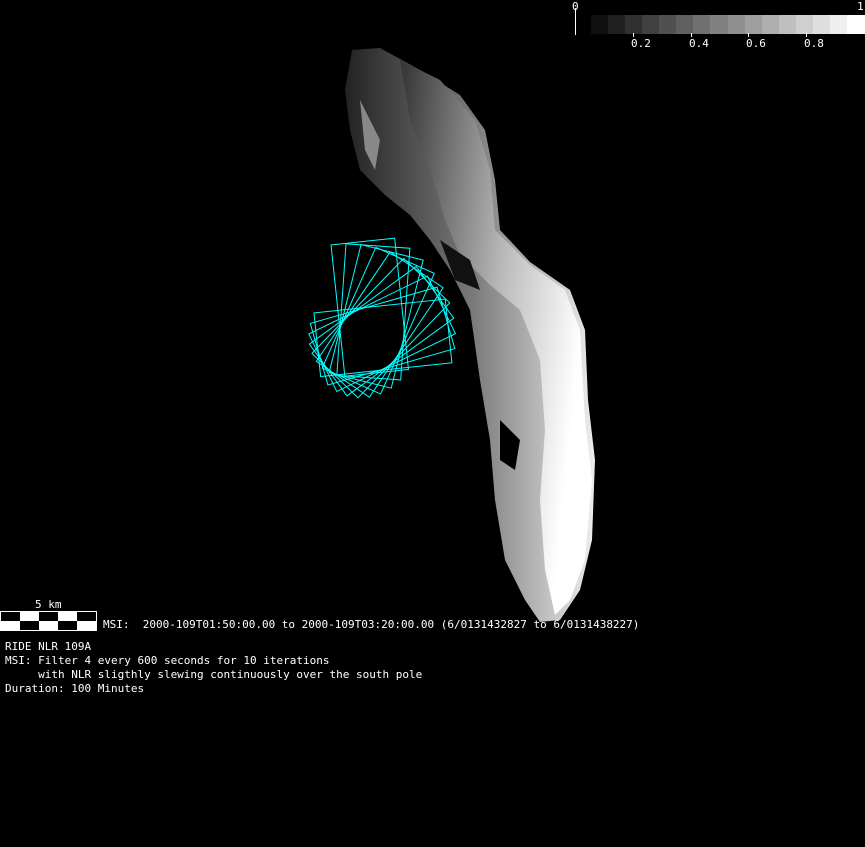 The width and height of the screenshot is (865, 847). Describe the element at coordinates (814, 43) in the screenshot. I see `colorbar-tick-label: 0.8` at that location.